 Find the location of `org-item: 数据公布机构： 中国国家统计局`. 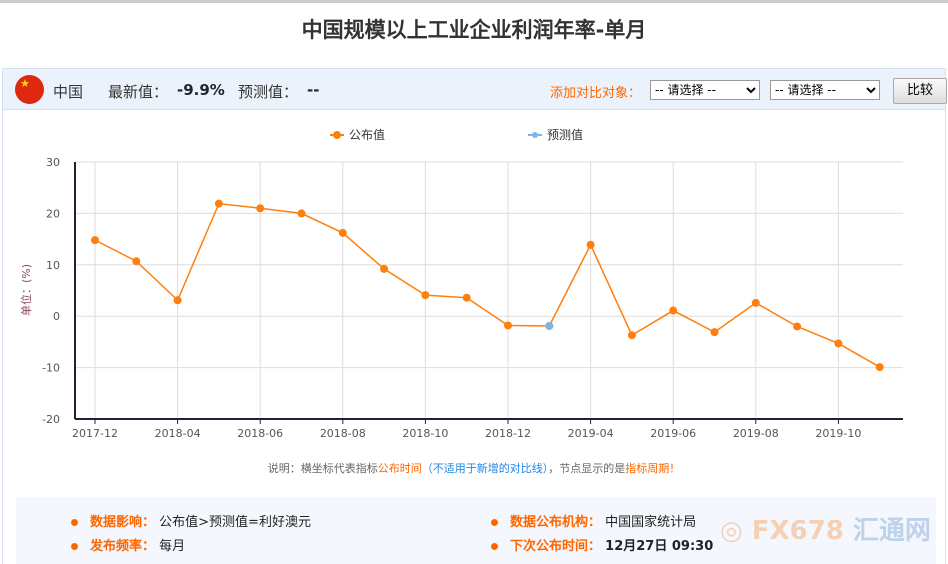

org-item: 数据公布机构： 中国国家统计局 is located at coordinates (593, 520).